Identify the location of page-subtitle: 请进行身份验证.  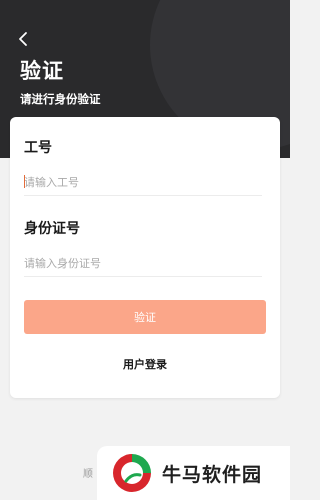
(60, 99).